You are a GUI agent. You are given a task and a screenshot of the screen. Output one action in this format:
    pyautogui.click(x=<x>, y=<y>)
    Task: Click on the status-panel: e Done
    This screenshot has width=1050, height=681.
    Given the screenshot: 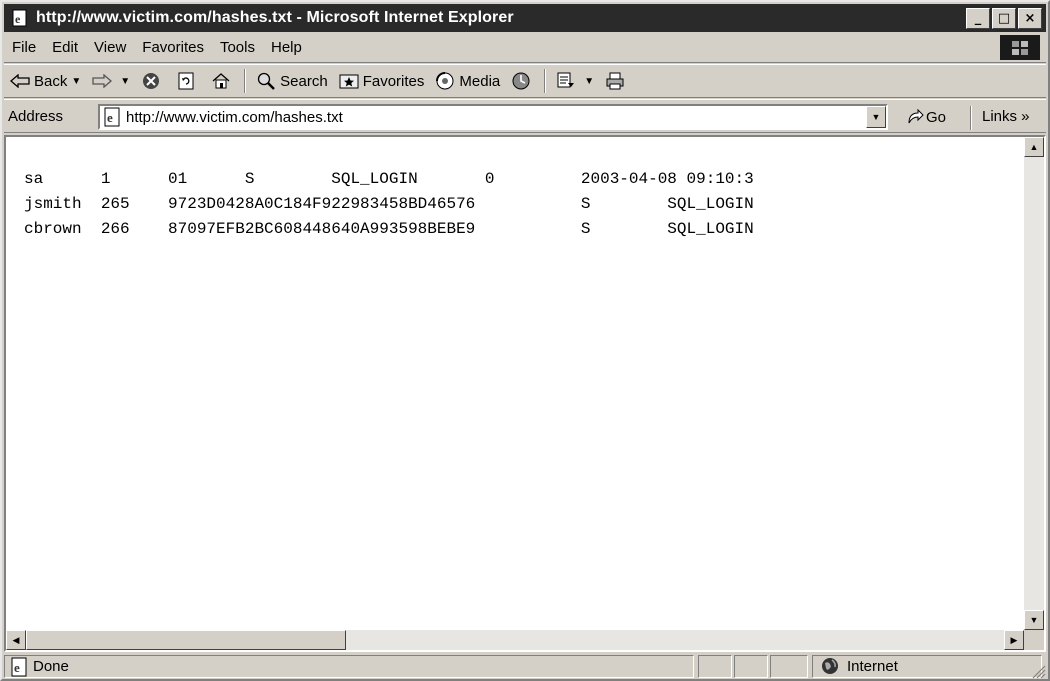 What is the action you would take?
    pyautogui.click(x=349, y=666)
    